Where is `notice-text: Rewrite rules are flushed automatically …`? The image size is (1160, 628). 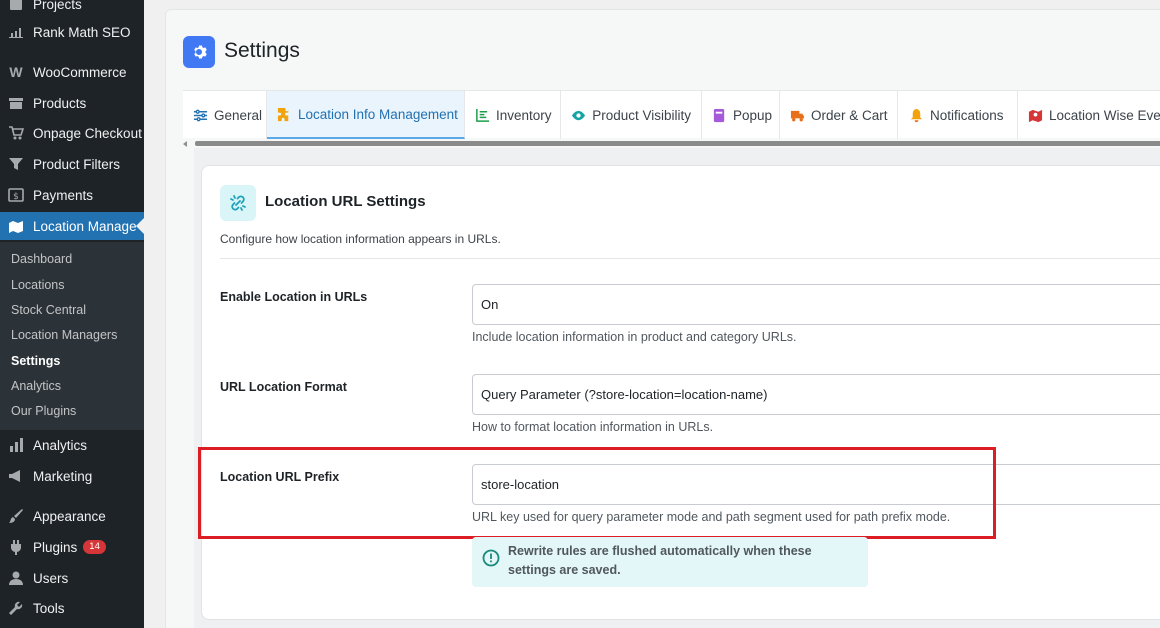 notice-text: Rewrite rules are flushed automatically … is located at coordinates (660, 560).